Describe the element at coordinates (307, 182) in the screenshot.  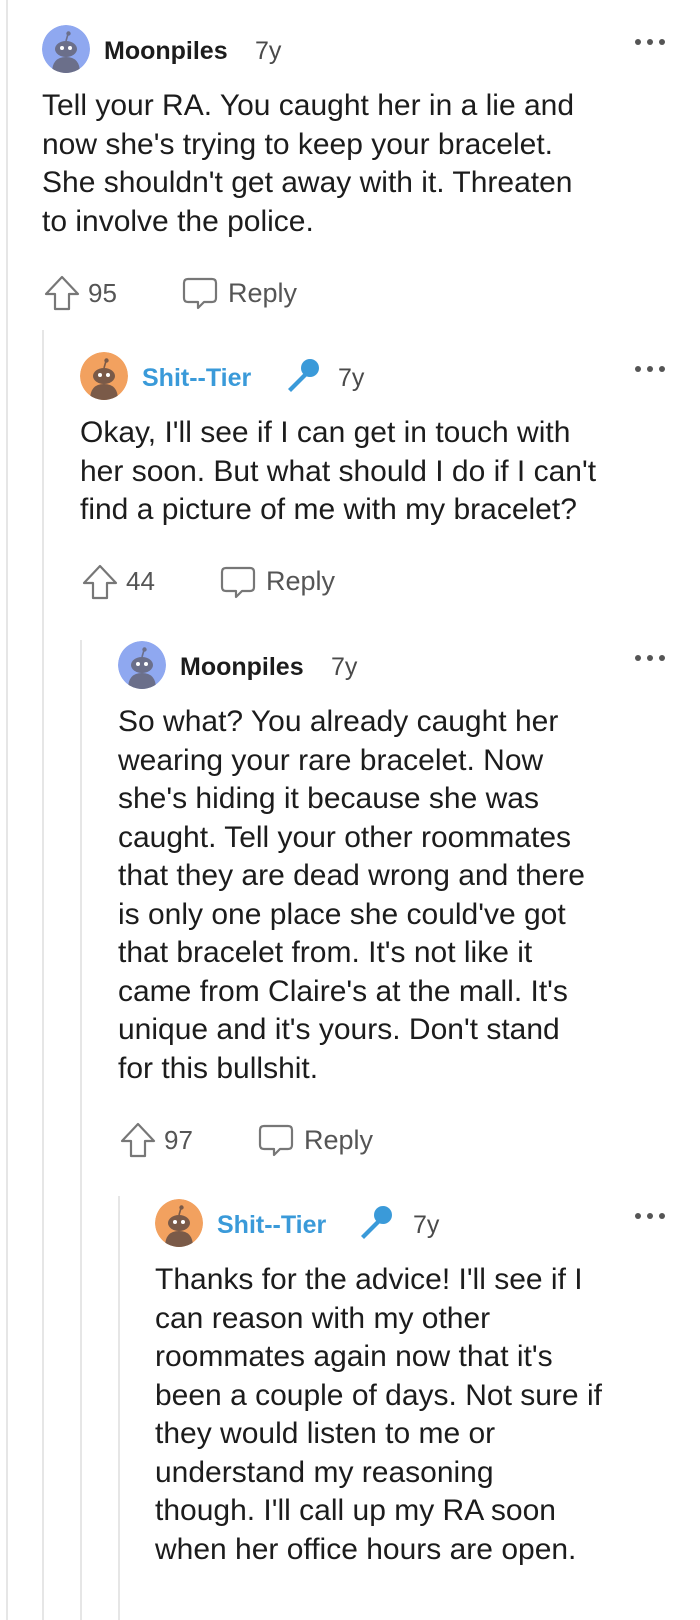
I see `comment-text-line: She shouldn't get away with it. Threaten` at that location.